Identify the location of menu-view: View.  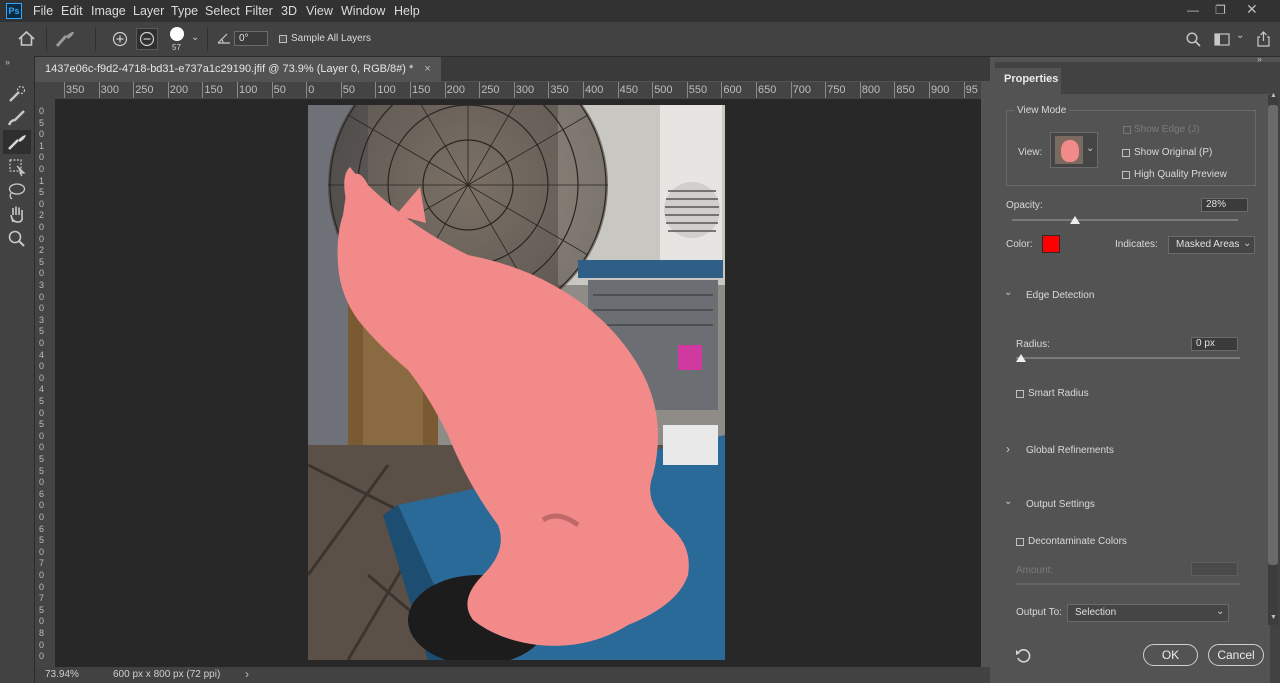
(319, 11).